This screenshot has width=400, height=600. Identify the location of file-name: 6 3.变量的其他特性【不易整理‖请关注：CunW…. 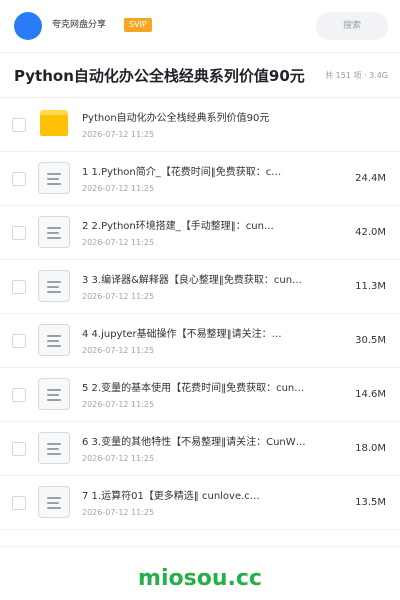
(194, 443).